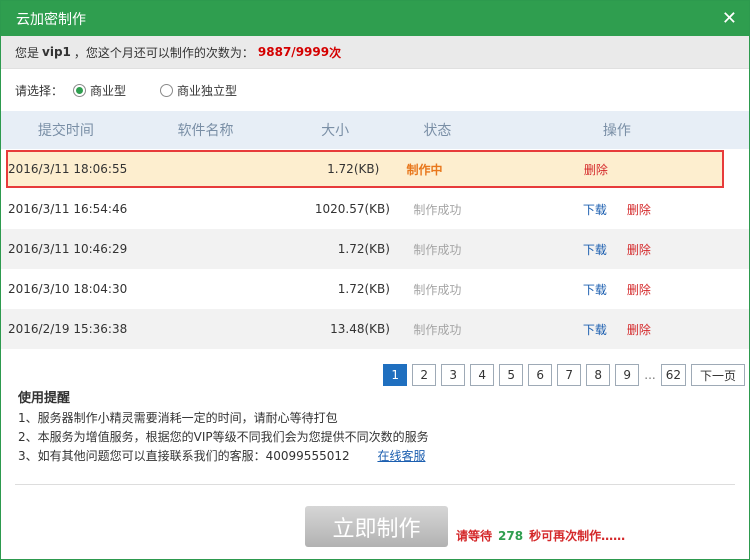 The width and height of the screenshot is (750, 560). What do you see at coordinates (717, 375) in the screenshot?
I see `next-page-button: 下一页` at bounding box center [717, 375].